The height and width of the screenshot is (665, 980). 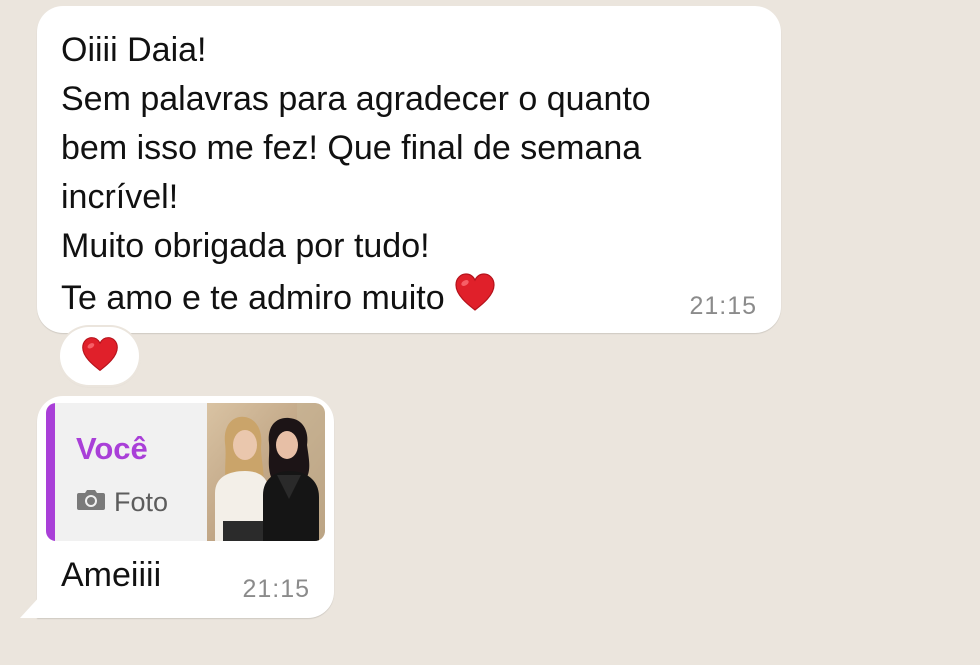 I want to click on quote-author: Você, so click(x=112, y=448).